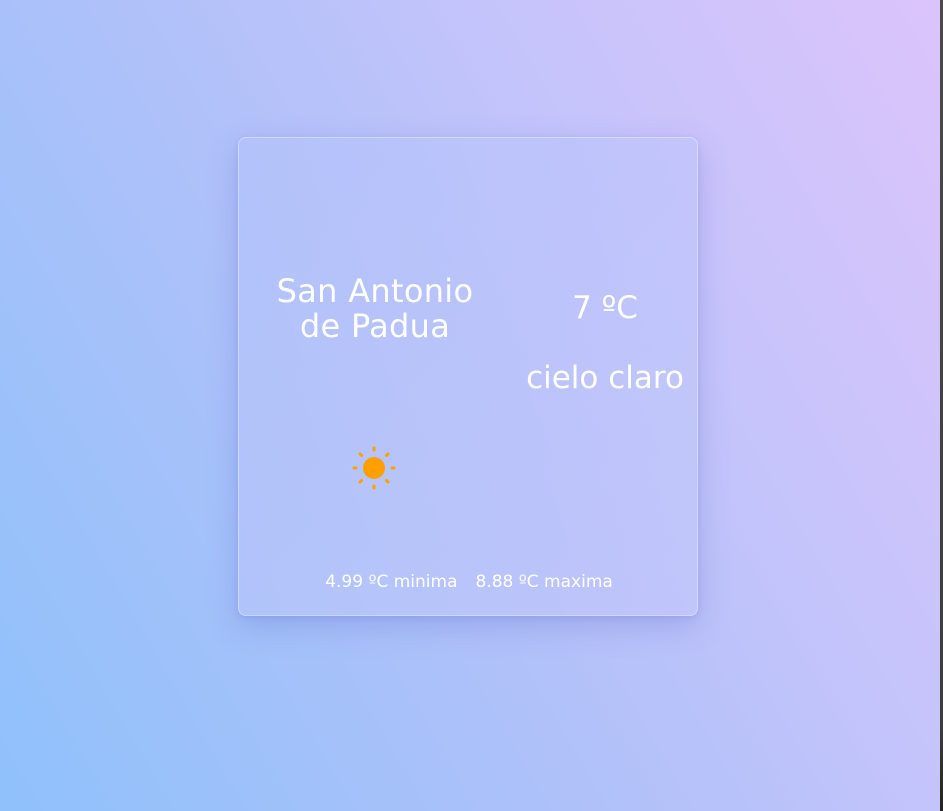  Describe the element at coordinates (605, 308) in the screenshot. I see `current-temperature: 7 ºC` at that location.